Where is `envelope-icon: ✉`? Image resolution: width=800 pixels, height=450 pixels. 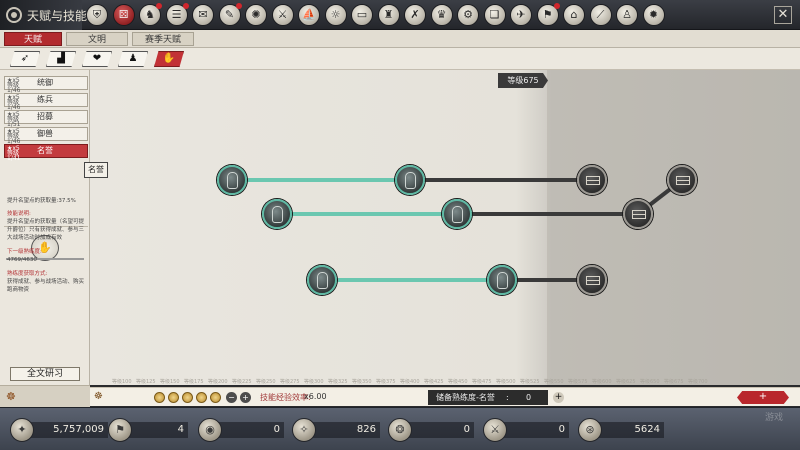 envelope-icon: ✉ is located at coordinates (203, 15).